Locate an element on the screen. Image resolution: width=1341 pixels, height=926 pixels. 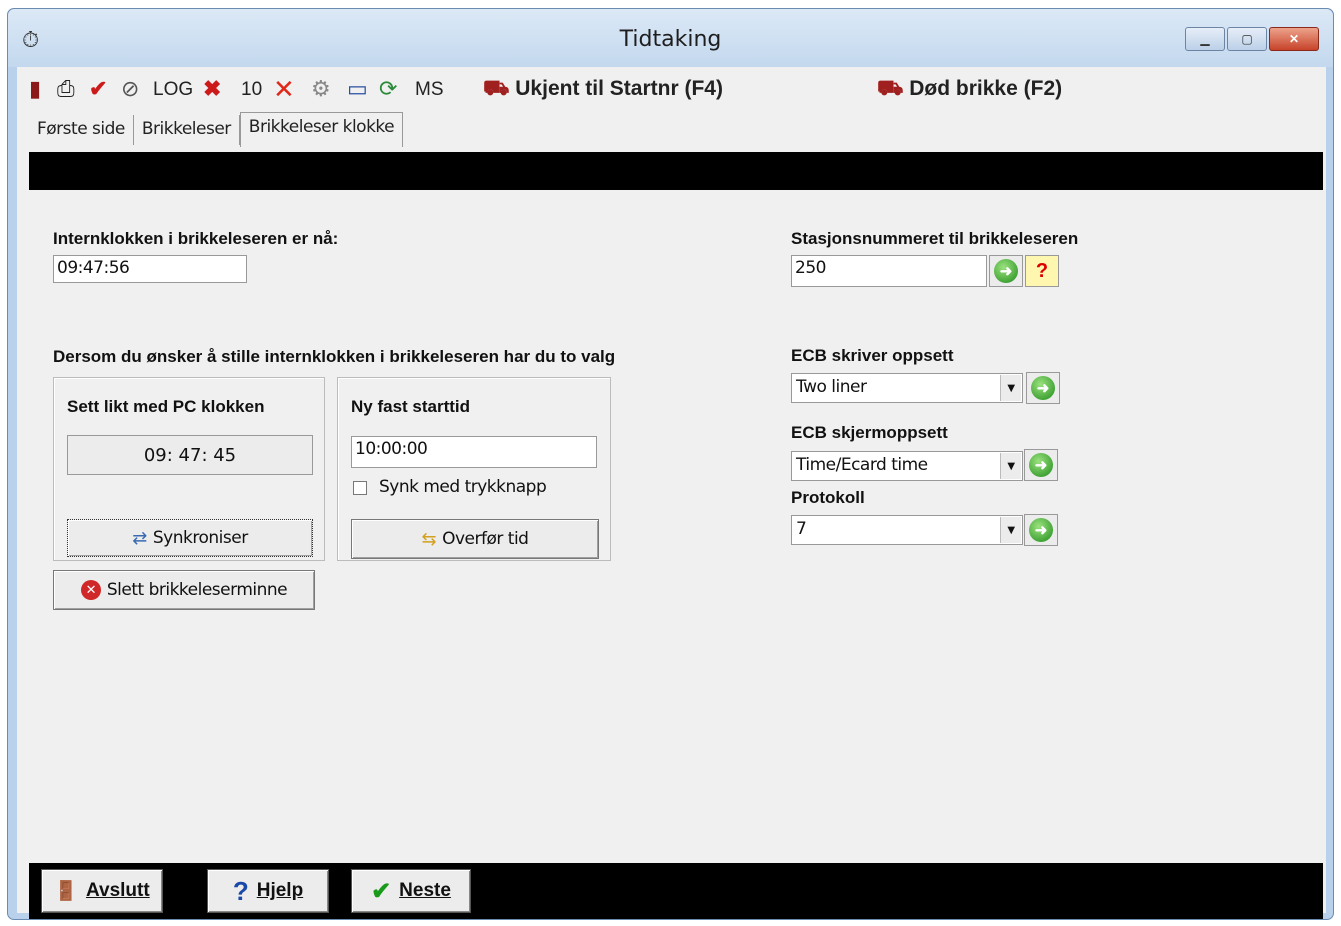
maximize-button: ▢ is located at coordinates (1247, 39).